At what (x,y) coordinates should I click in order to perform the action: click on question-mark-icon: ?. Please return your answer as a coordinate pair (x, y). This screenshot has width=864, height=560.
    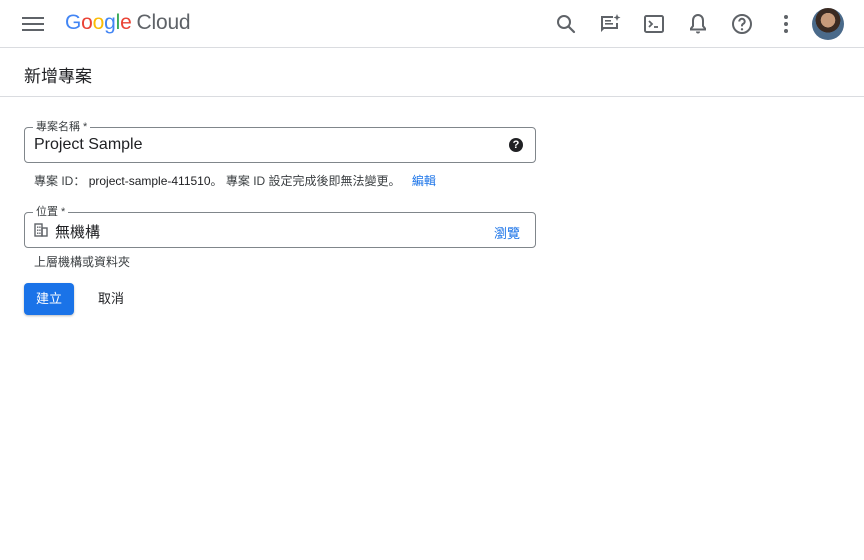
    Looking at the image, I should click on (516, 145).